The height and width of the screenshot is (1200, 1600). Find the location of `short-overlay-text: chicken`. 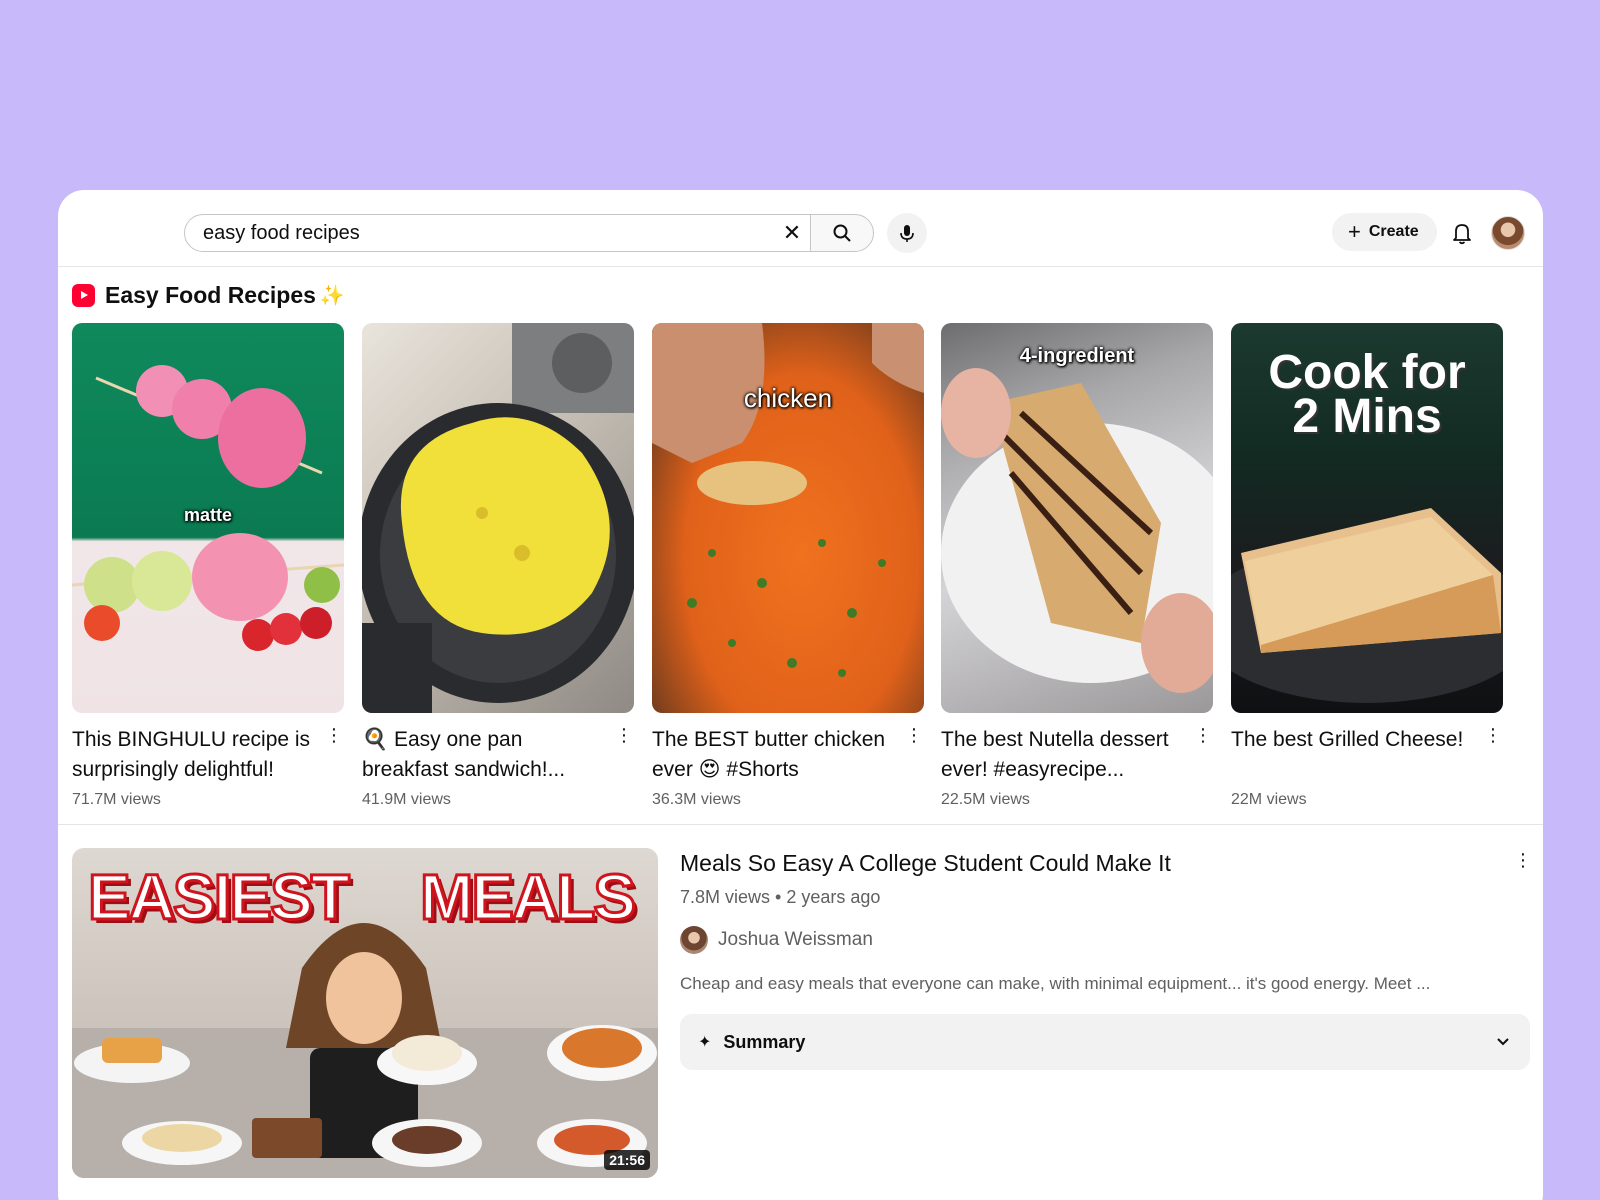

short-overlay-text: chicken is located at coordinates (788, 398).